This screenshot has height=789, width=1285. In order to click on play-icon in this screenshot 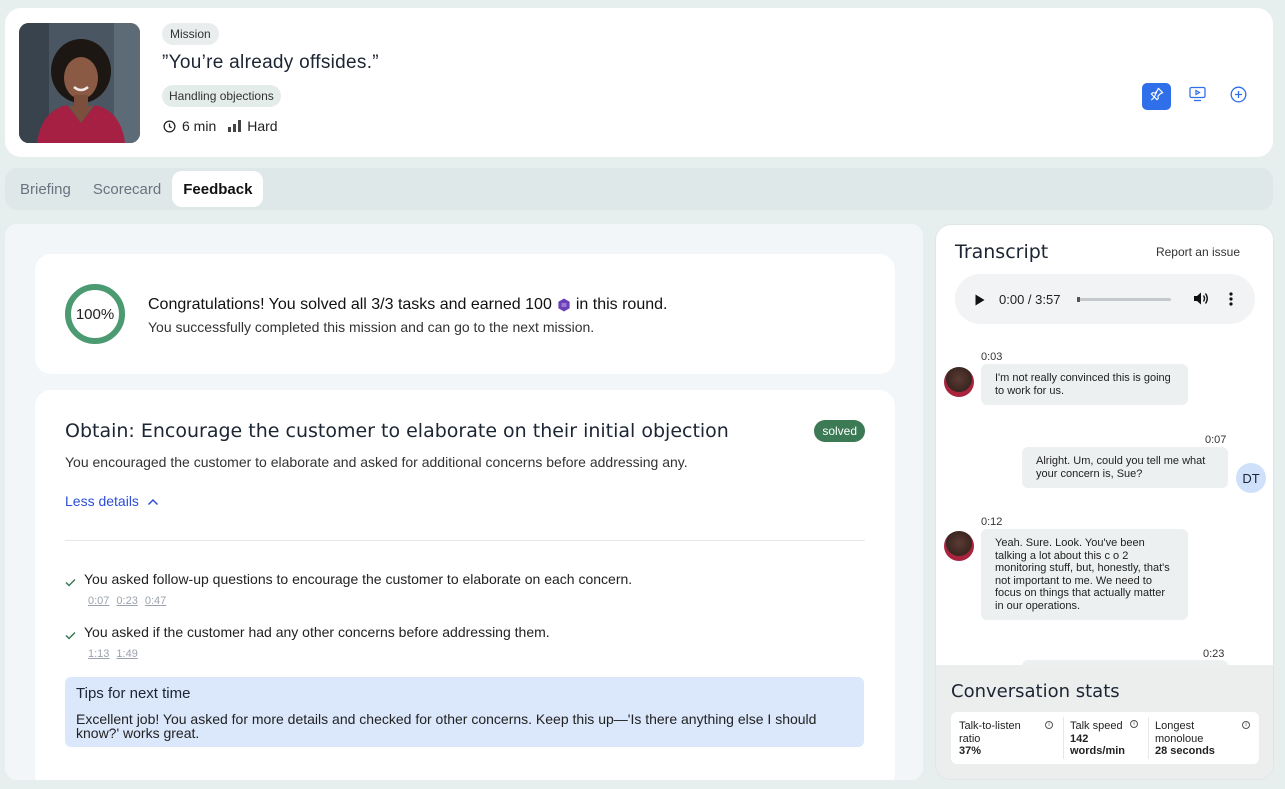, I will do `click(980, 302)`.